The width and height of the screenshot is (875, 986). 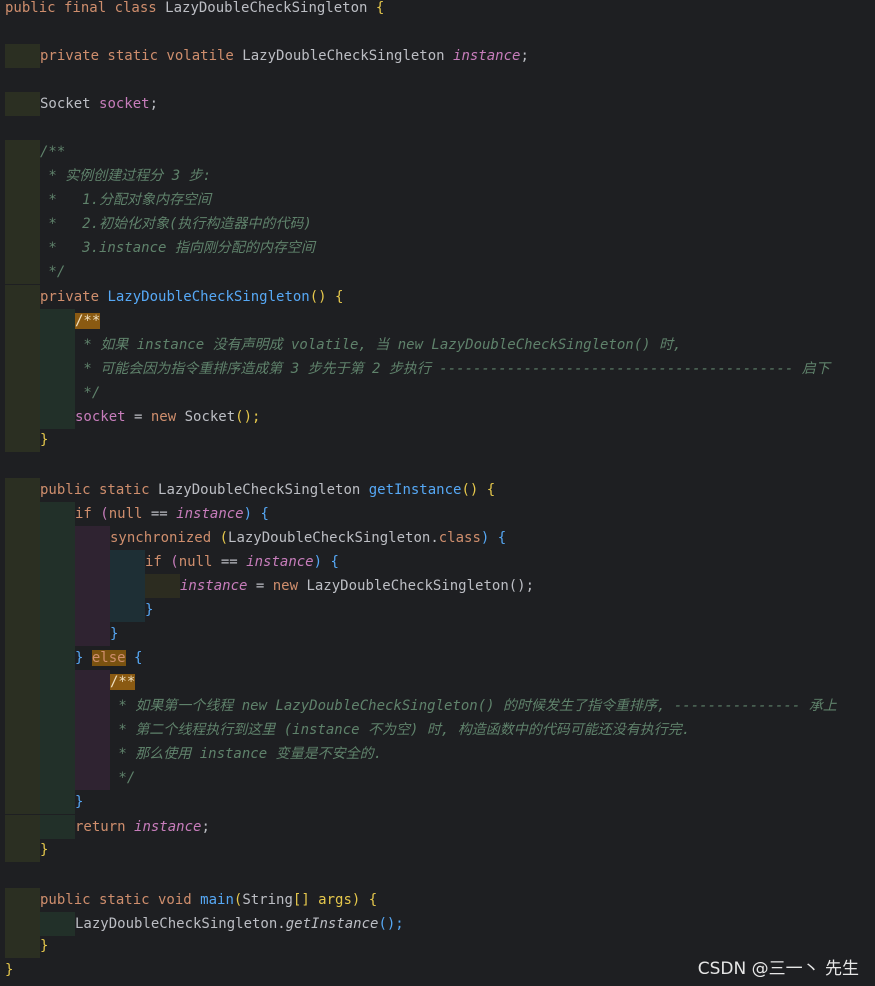 What do you see at coordinates (437, 104) in the screenshot?
I see `code-line: Socket socket;` at bounding box center [437, 104].